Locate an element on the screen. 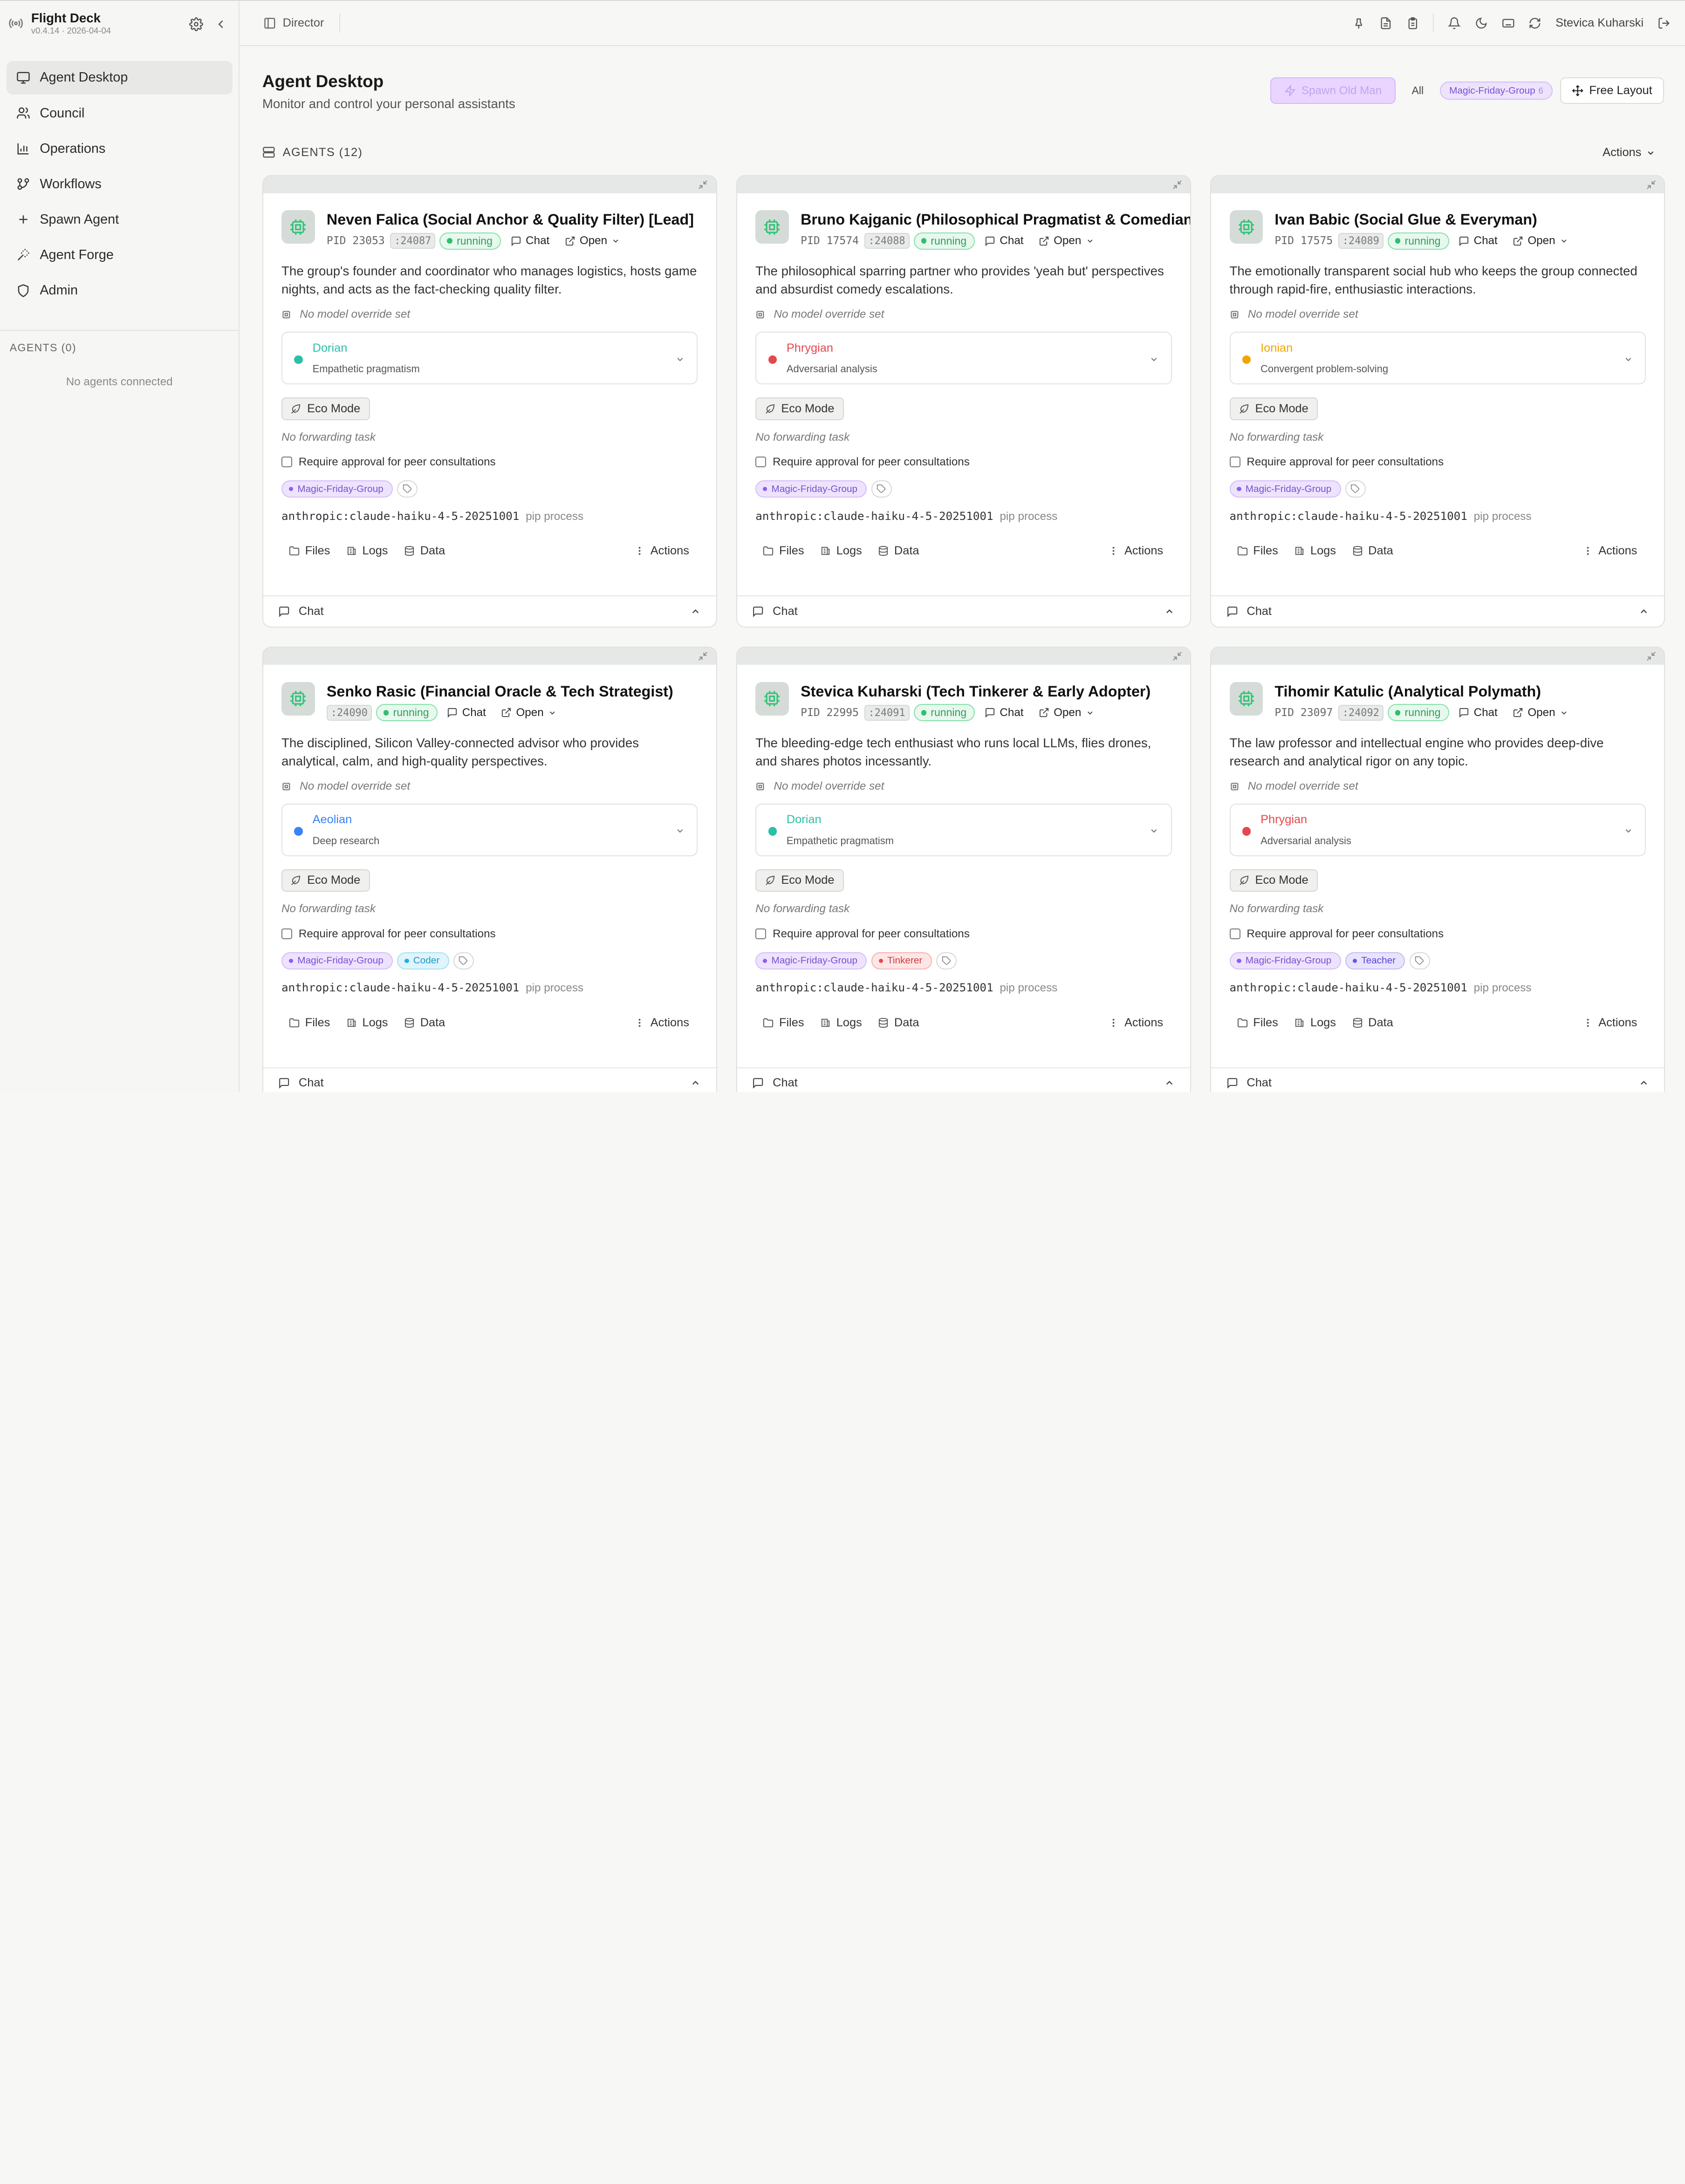  sidebar-item-workflows: Workflows is located at coordinates (120, 184).